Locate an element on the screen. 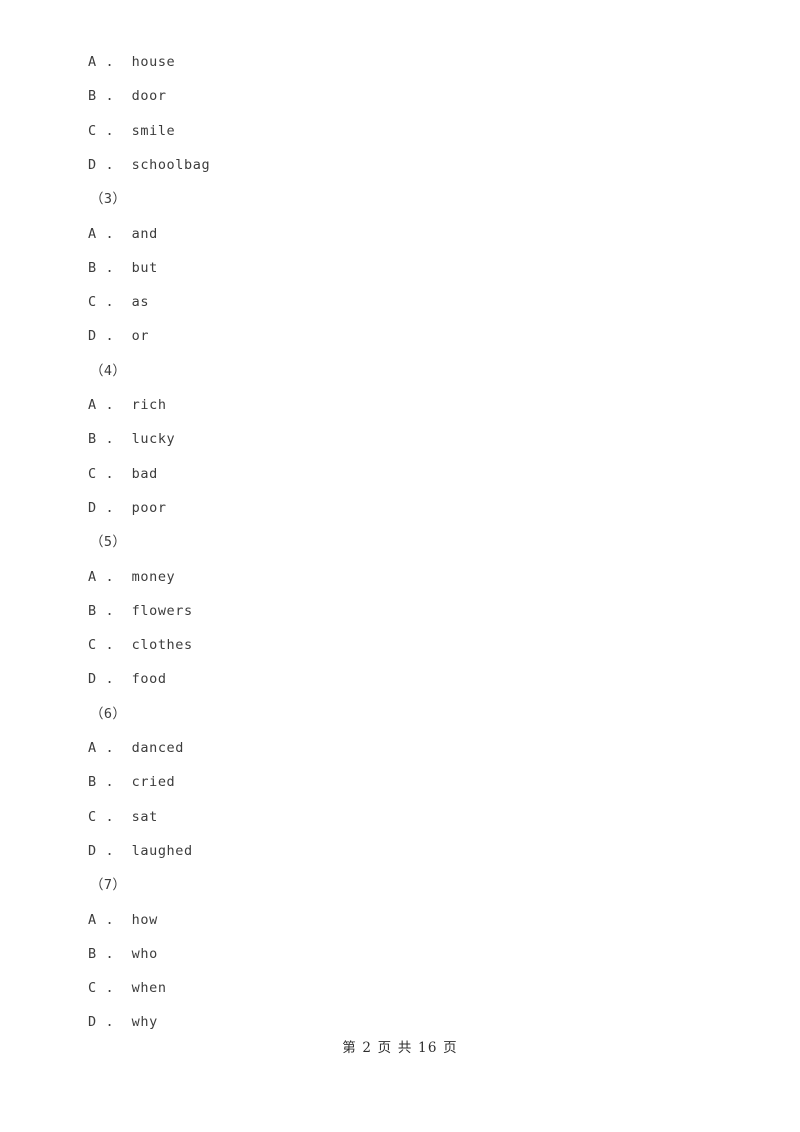 The height and width of the screenshot is (1132, 800). option-line: C . bad is located at coordinates (123, 474).